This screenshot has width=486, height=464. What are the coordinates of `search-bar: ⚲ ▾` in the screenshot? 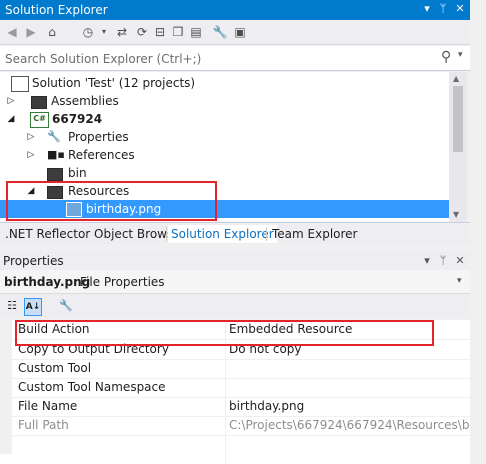 It's located at (235, 58).